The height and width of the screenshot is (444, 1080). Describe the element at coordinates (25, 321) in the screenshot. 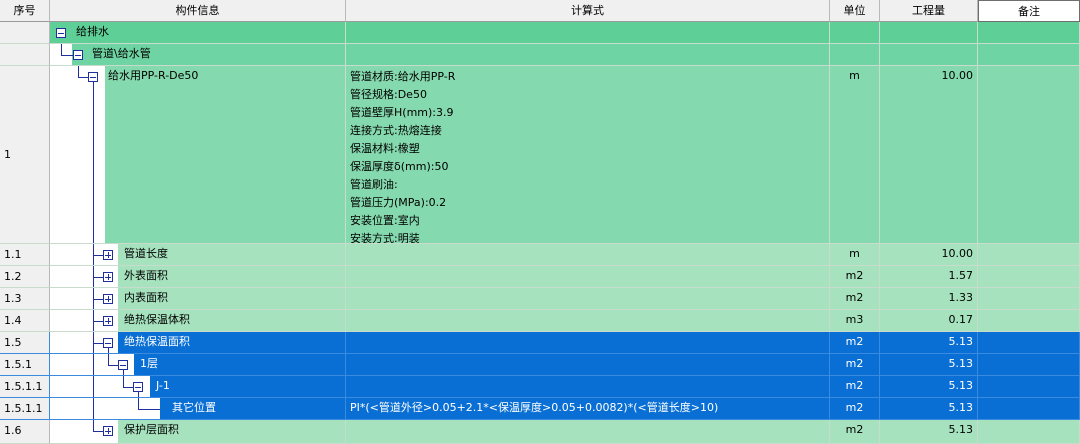

I see `row-seq: 1.4` at that location.